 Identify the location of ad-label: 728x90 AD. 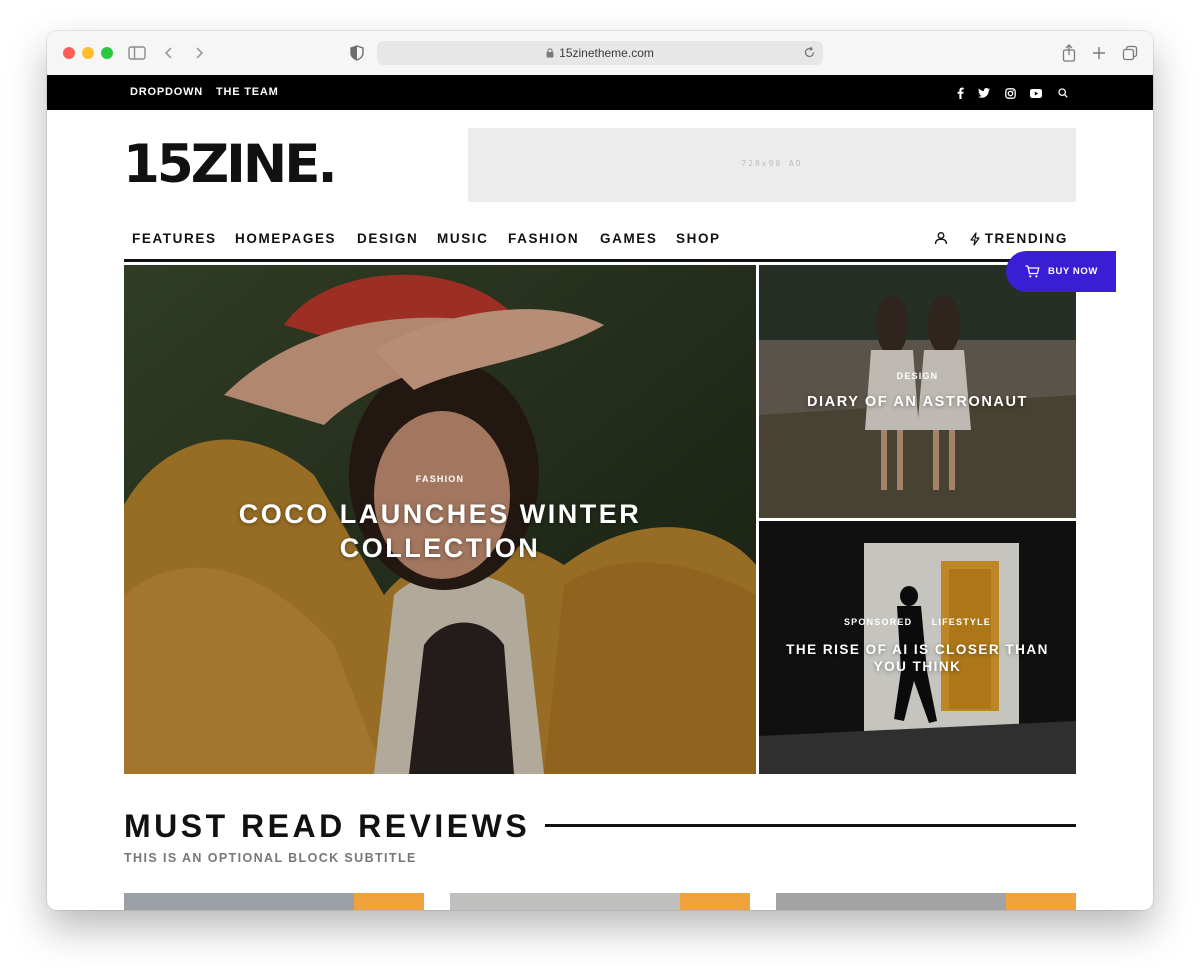
(772, 163).